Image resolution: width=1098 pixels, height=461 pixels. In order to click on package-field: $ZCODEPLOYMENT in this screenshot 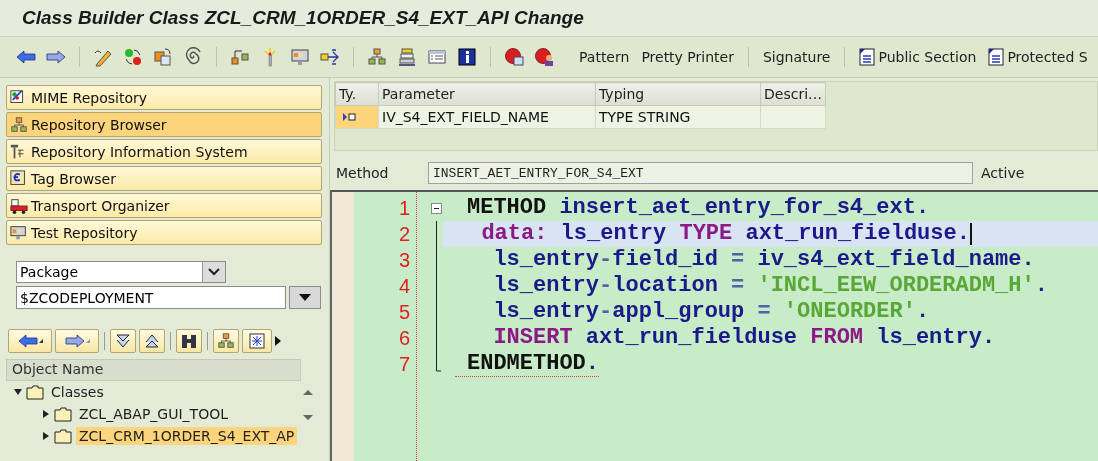, I will do `click(151, 297)`.